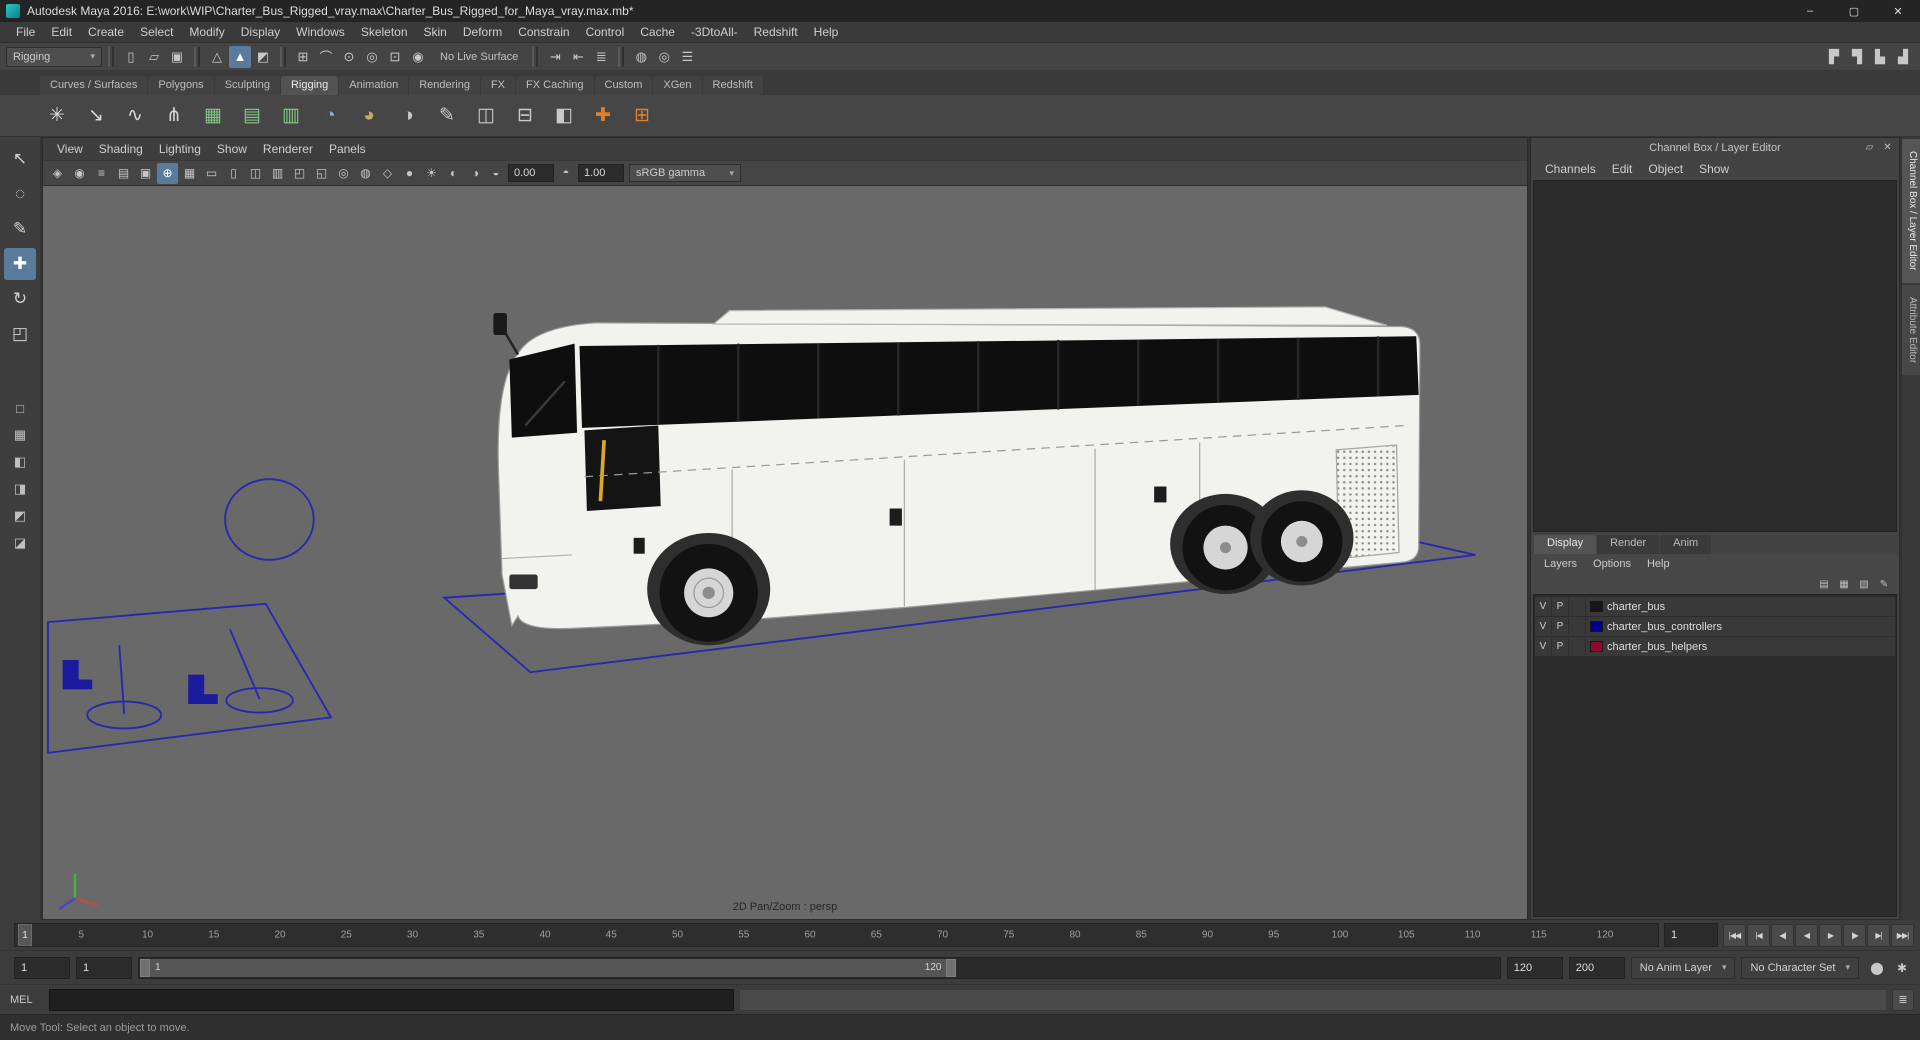 This screenshot has height=1040, width=1920. I want to click on ik-handle-icon: ↘, so click(96, 116).